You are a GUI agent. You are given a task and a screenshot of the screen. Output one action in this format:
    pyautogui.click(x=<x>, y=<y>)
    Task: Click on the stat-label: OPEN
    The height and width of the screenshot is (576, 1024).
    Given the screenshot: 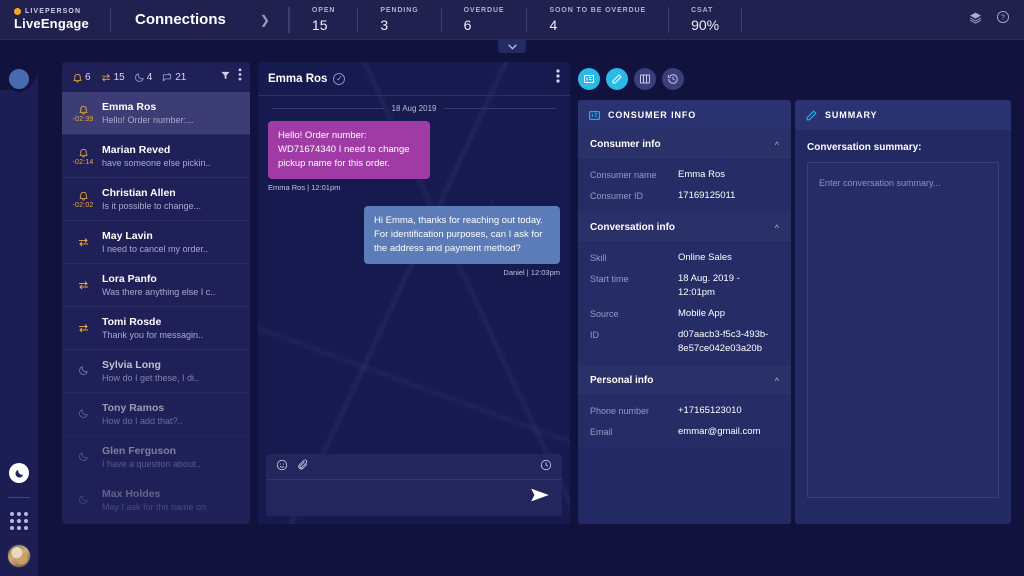 What is the action you would take?
    pyautogui.click(x=323, y=10)
    